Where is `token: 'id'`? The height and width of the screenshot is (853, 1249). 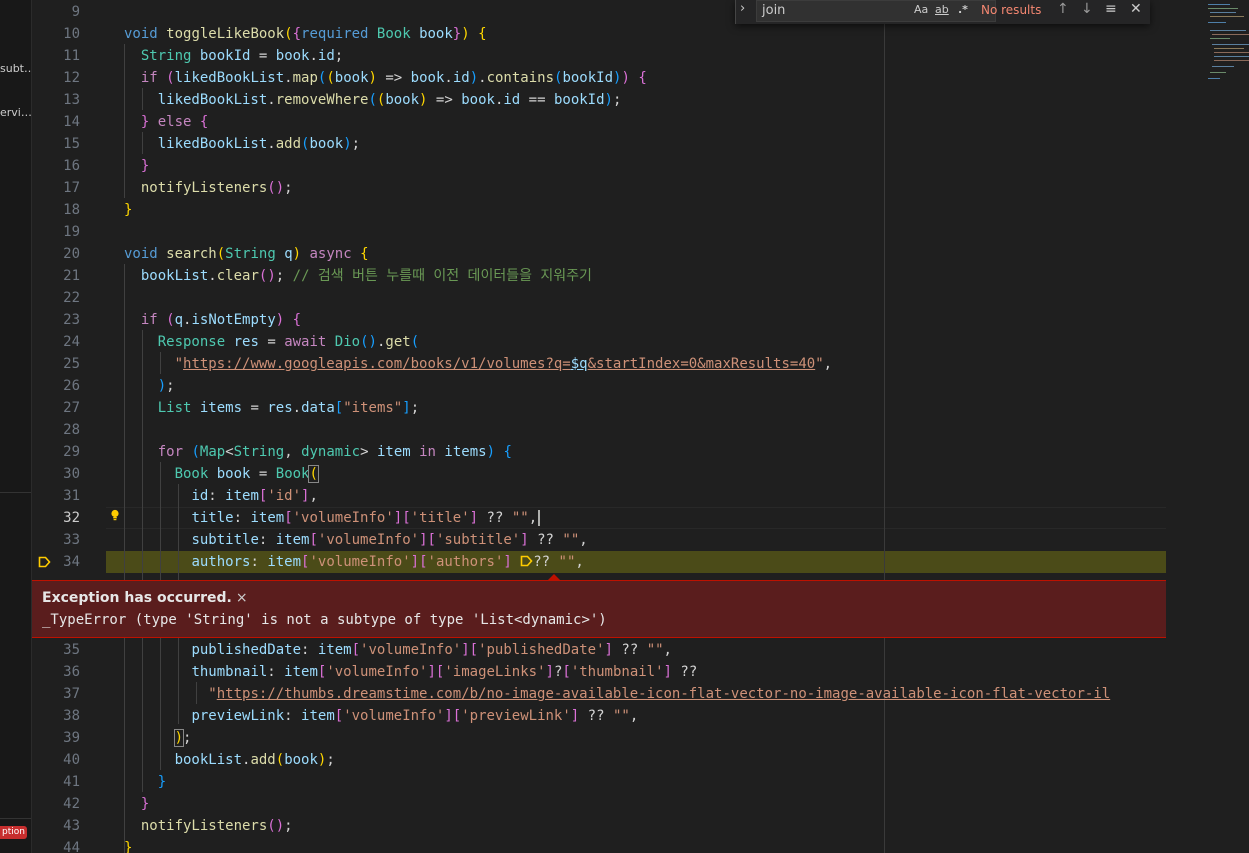
token: 'id' is located at coordinates (284, 496).